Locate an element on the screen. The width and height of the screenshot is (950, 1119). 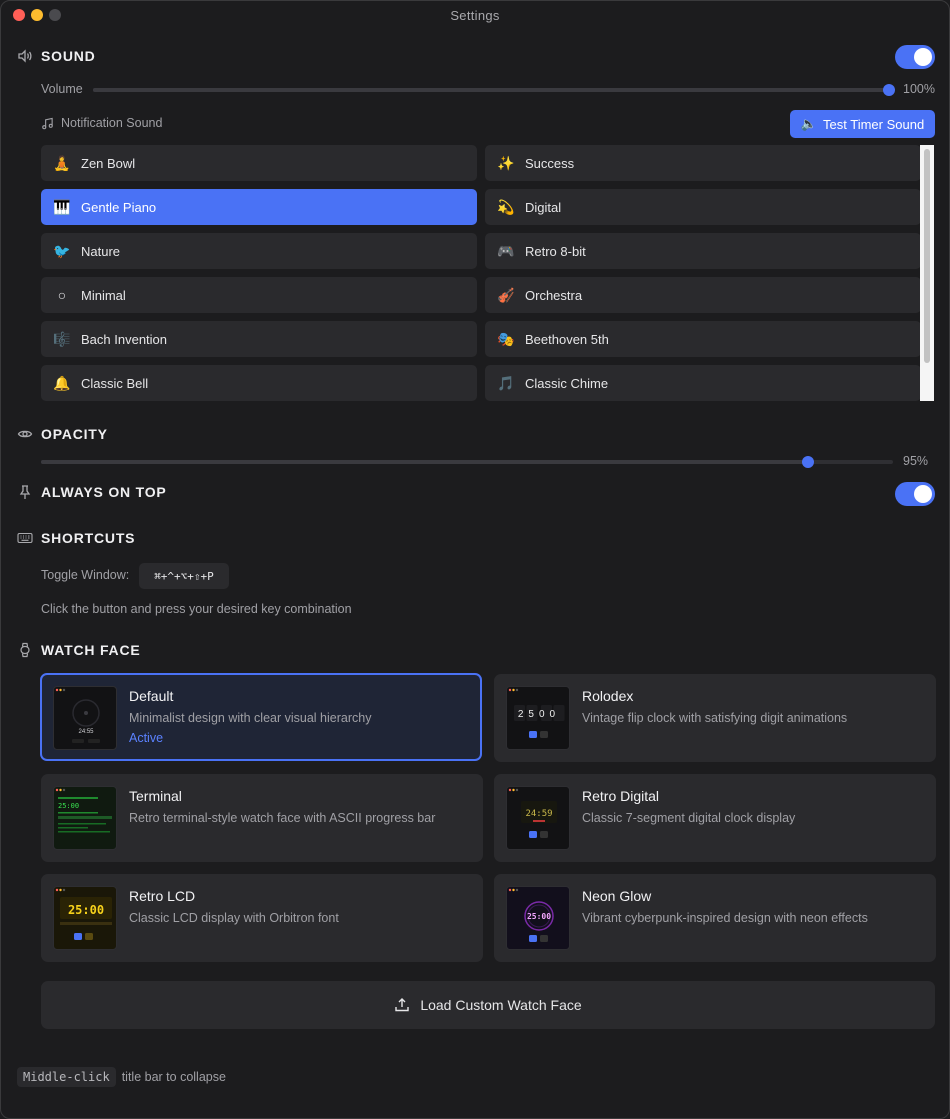
opacity-section-header: OPACITY is located at coordinates (62, 434).